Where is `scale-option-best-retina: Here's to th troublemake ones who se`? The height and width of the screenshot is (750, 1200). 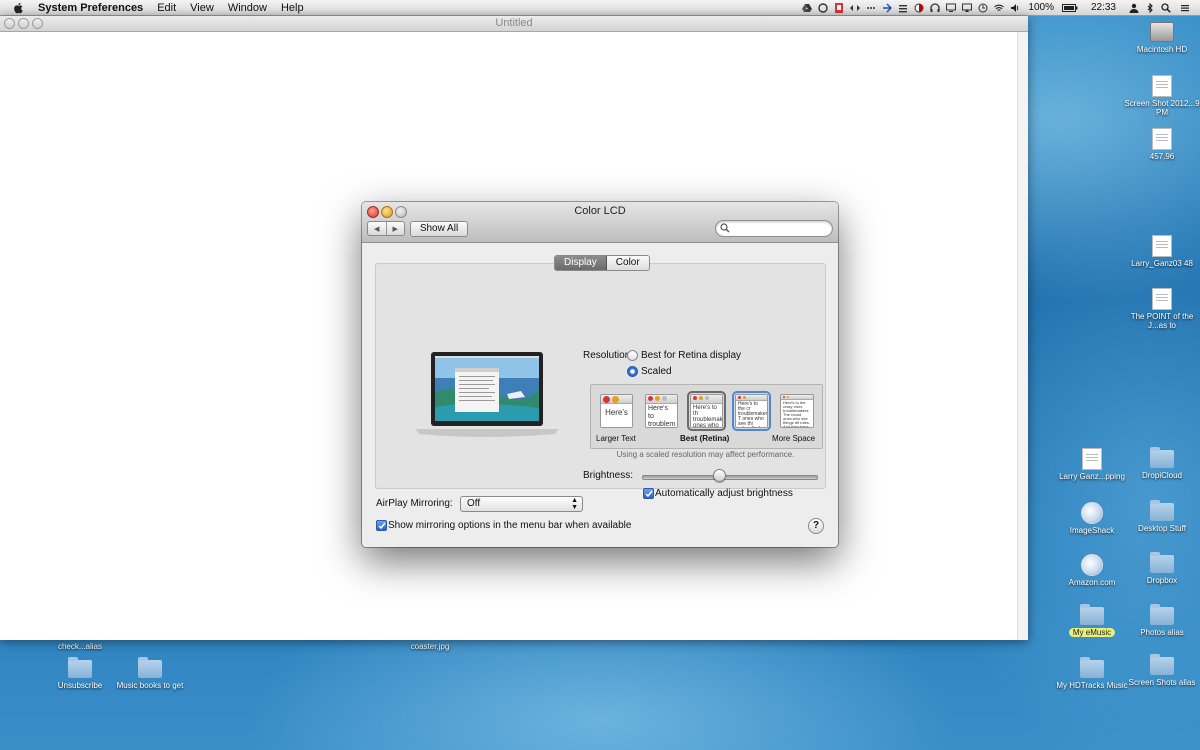
scale-option-best-retina: Here's to th troublemake ones who se is located at coordinates (706, 411).